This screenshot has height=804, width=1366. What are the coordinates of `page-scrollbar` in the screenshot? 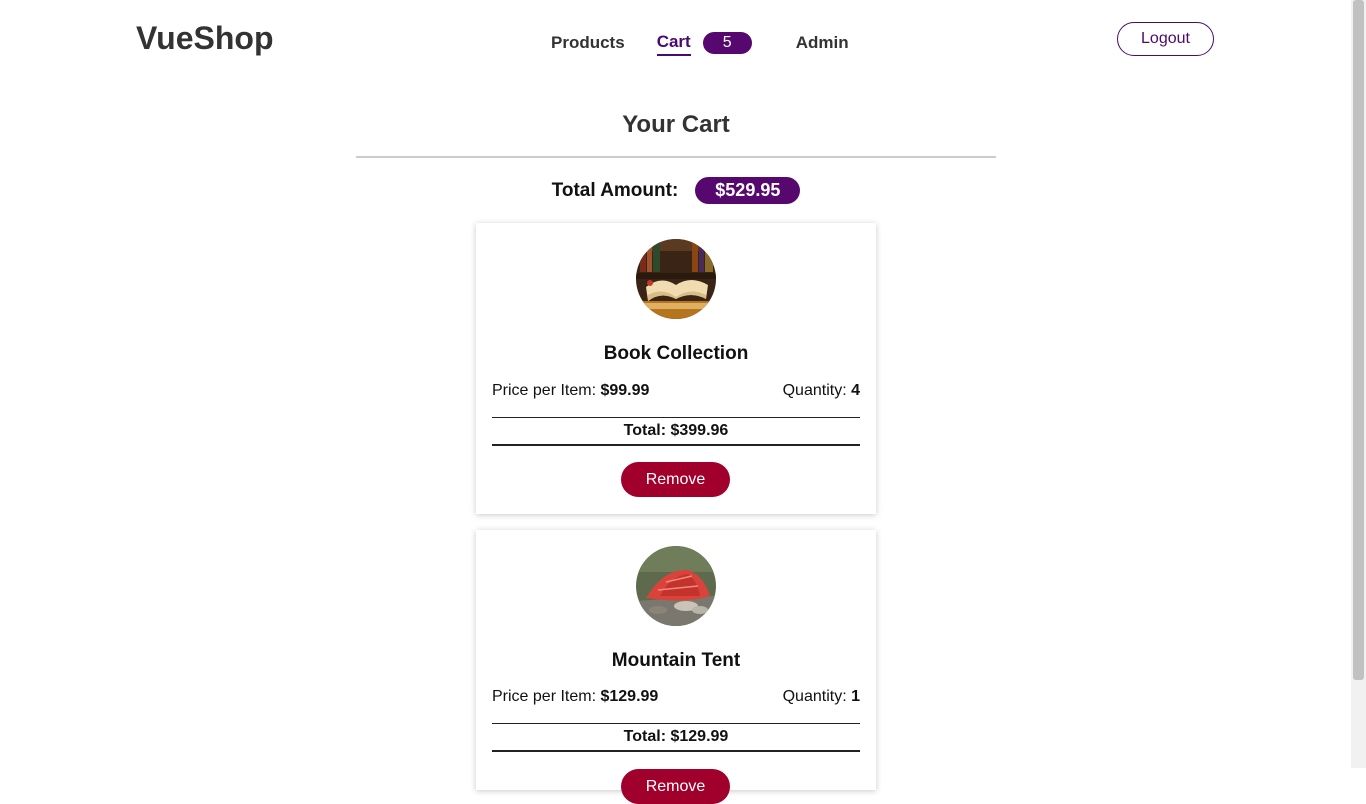 It's located at (1358, 384).